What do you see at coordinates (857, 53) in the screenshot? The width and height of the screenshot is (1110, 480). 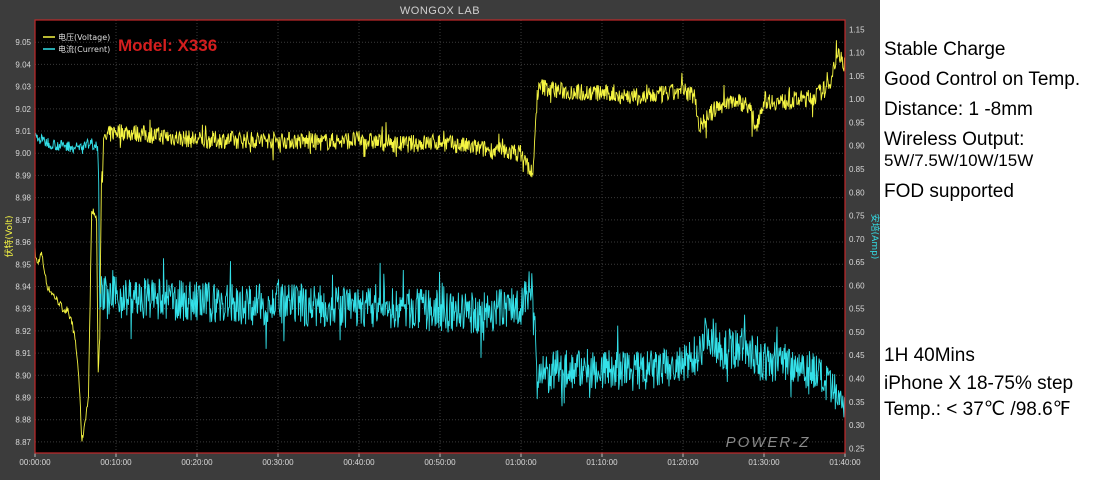 I see `y-right-tick-label: 1.10` at bounding box center [857, 53].